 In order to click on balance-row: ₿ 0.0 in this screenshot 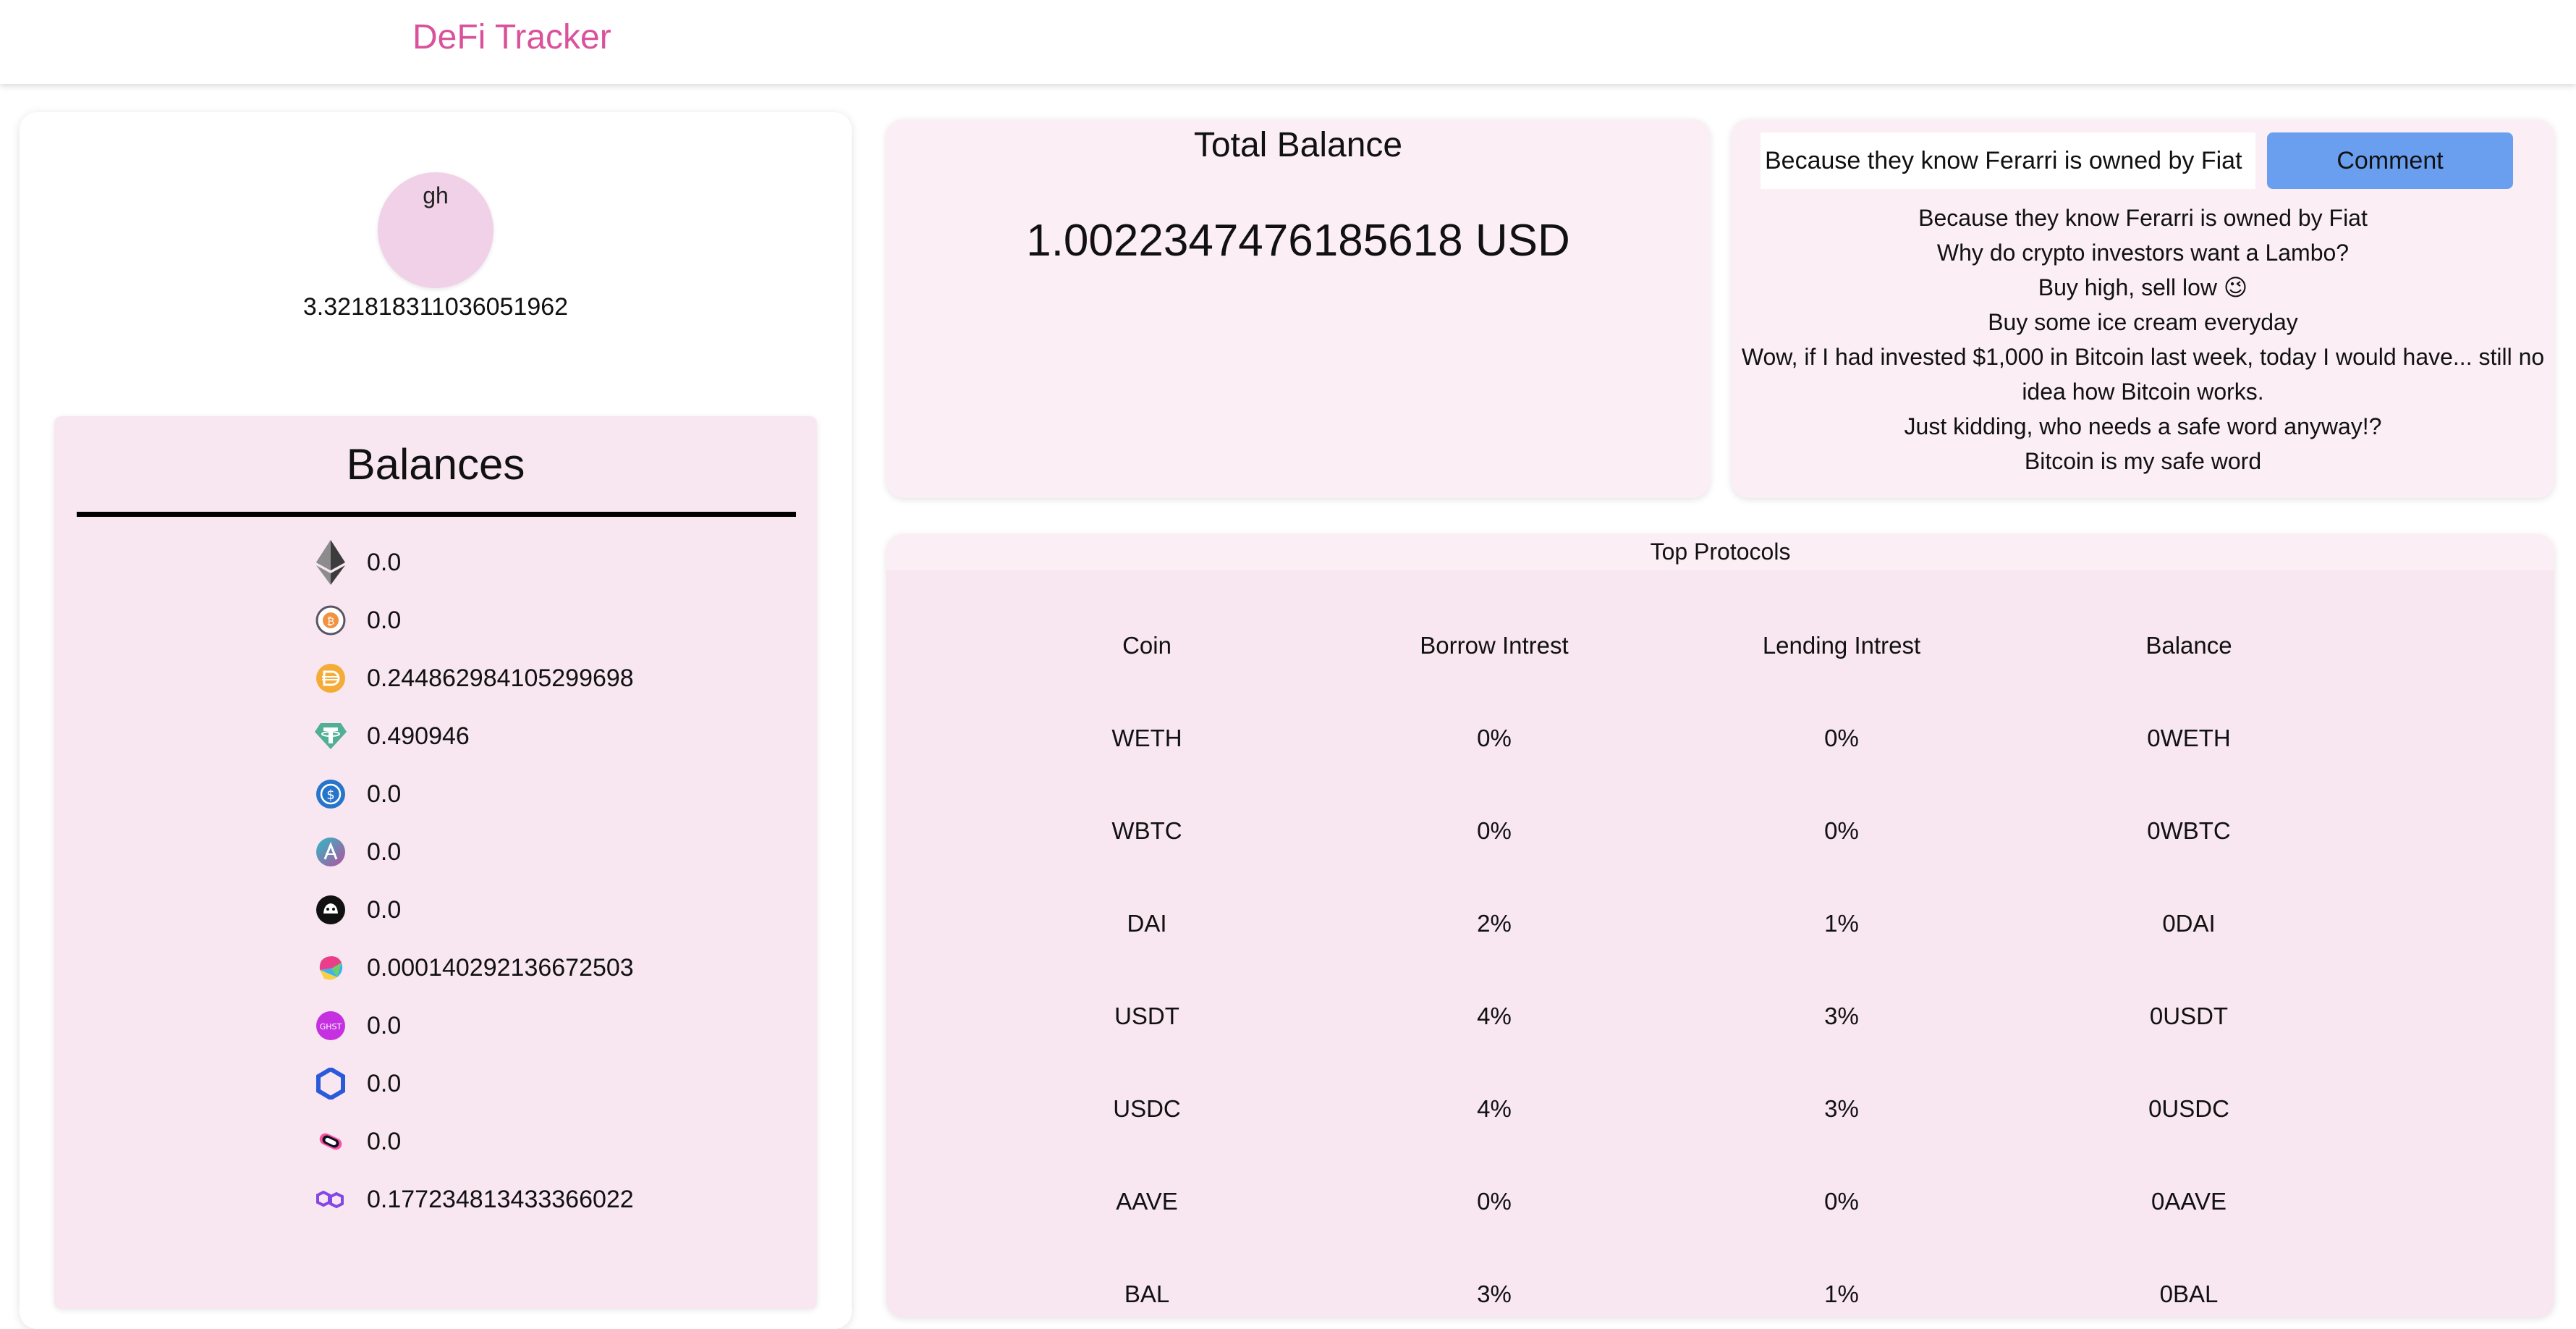, I will do `click(358, 620)`.